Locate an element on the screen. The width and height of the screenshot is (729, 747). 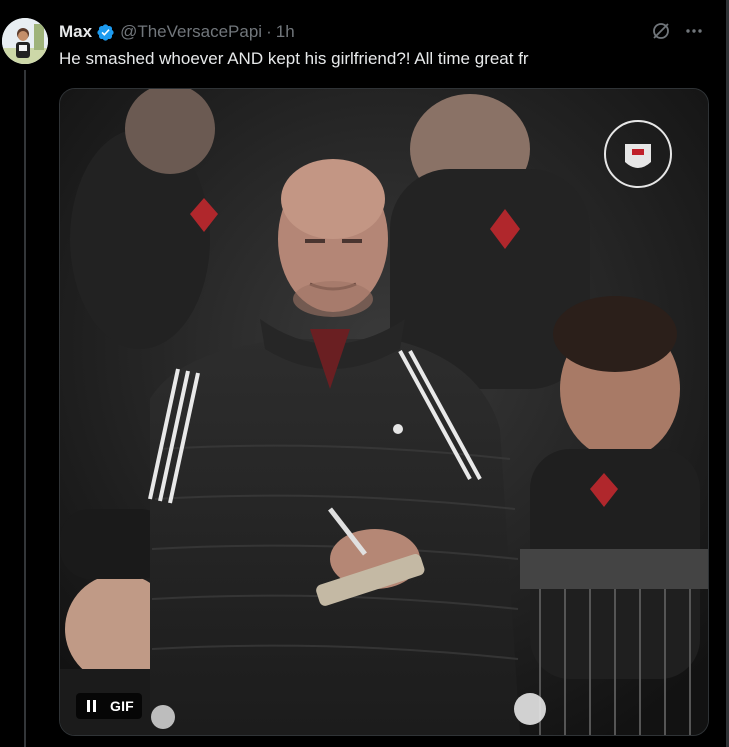
avatar-image is located at coordinates (25, 41).